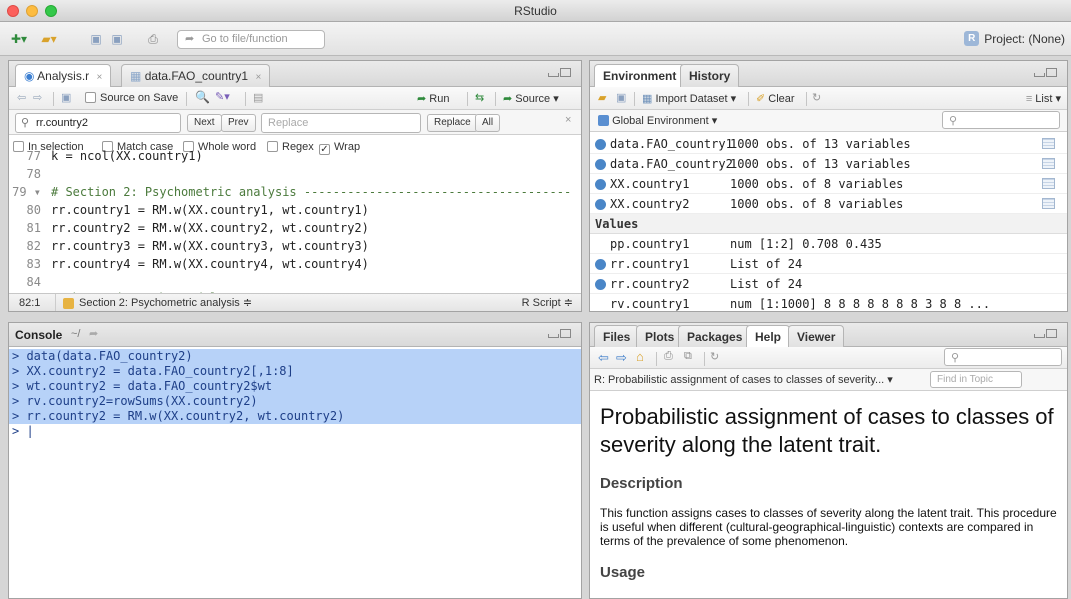  I want to click on tab-data-fao-country1: ▦ data.FAO_country1 ×, so click(196, 75).